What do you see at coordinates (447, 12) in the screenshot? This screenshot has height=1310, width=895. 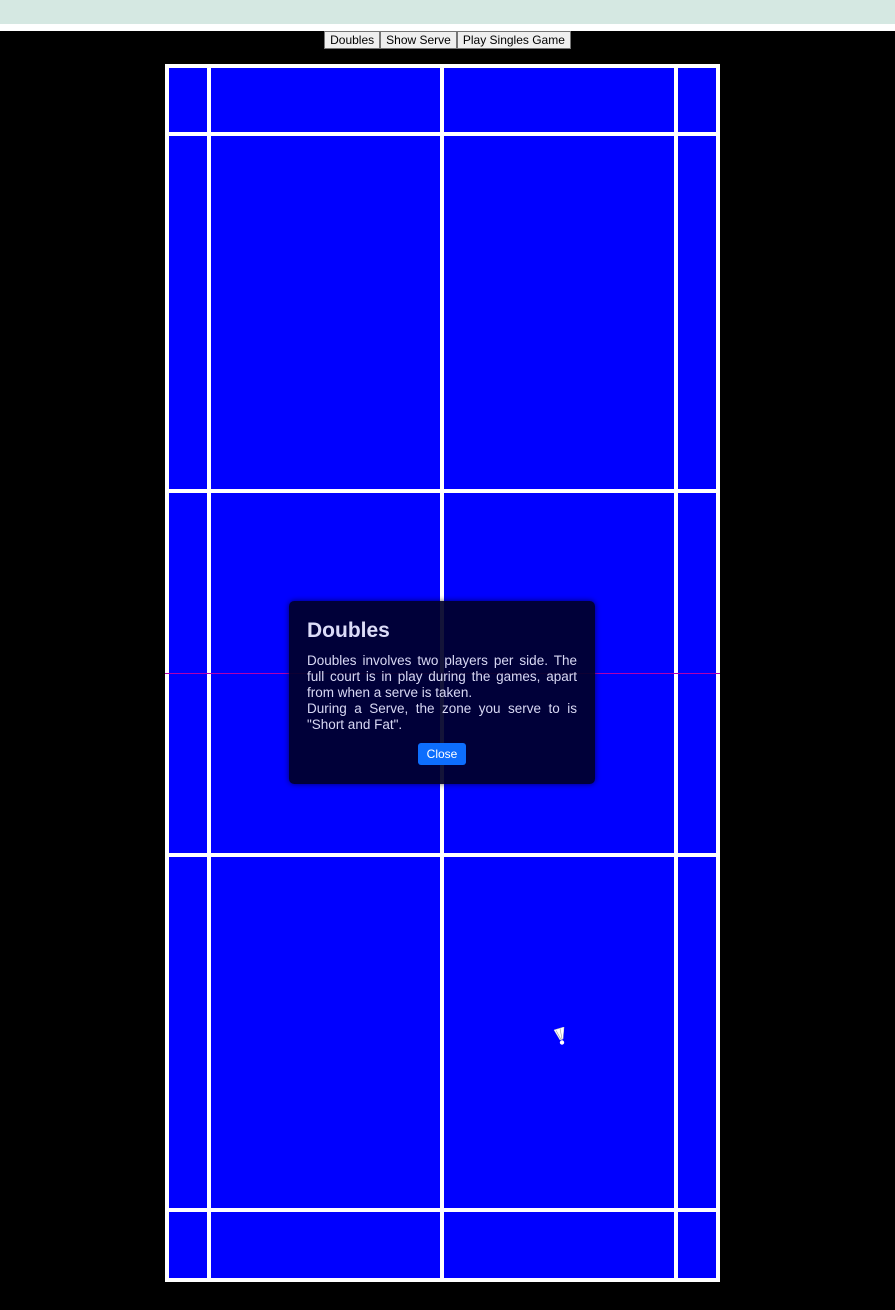 I see `browser-top-strip` at bounding box center [447, 12].